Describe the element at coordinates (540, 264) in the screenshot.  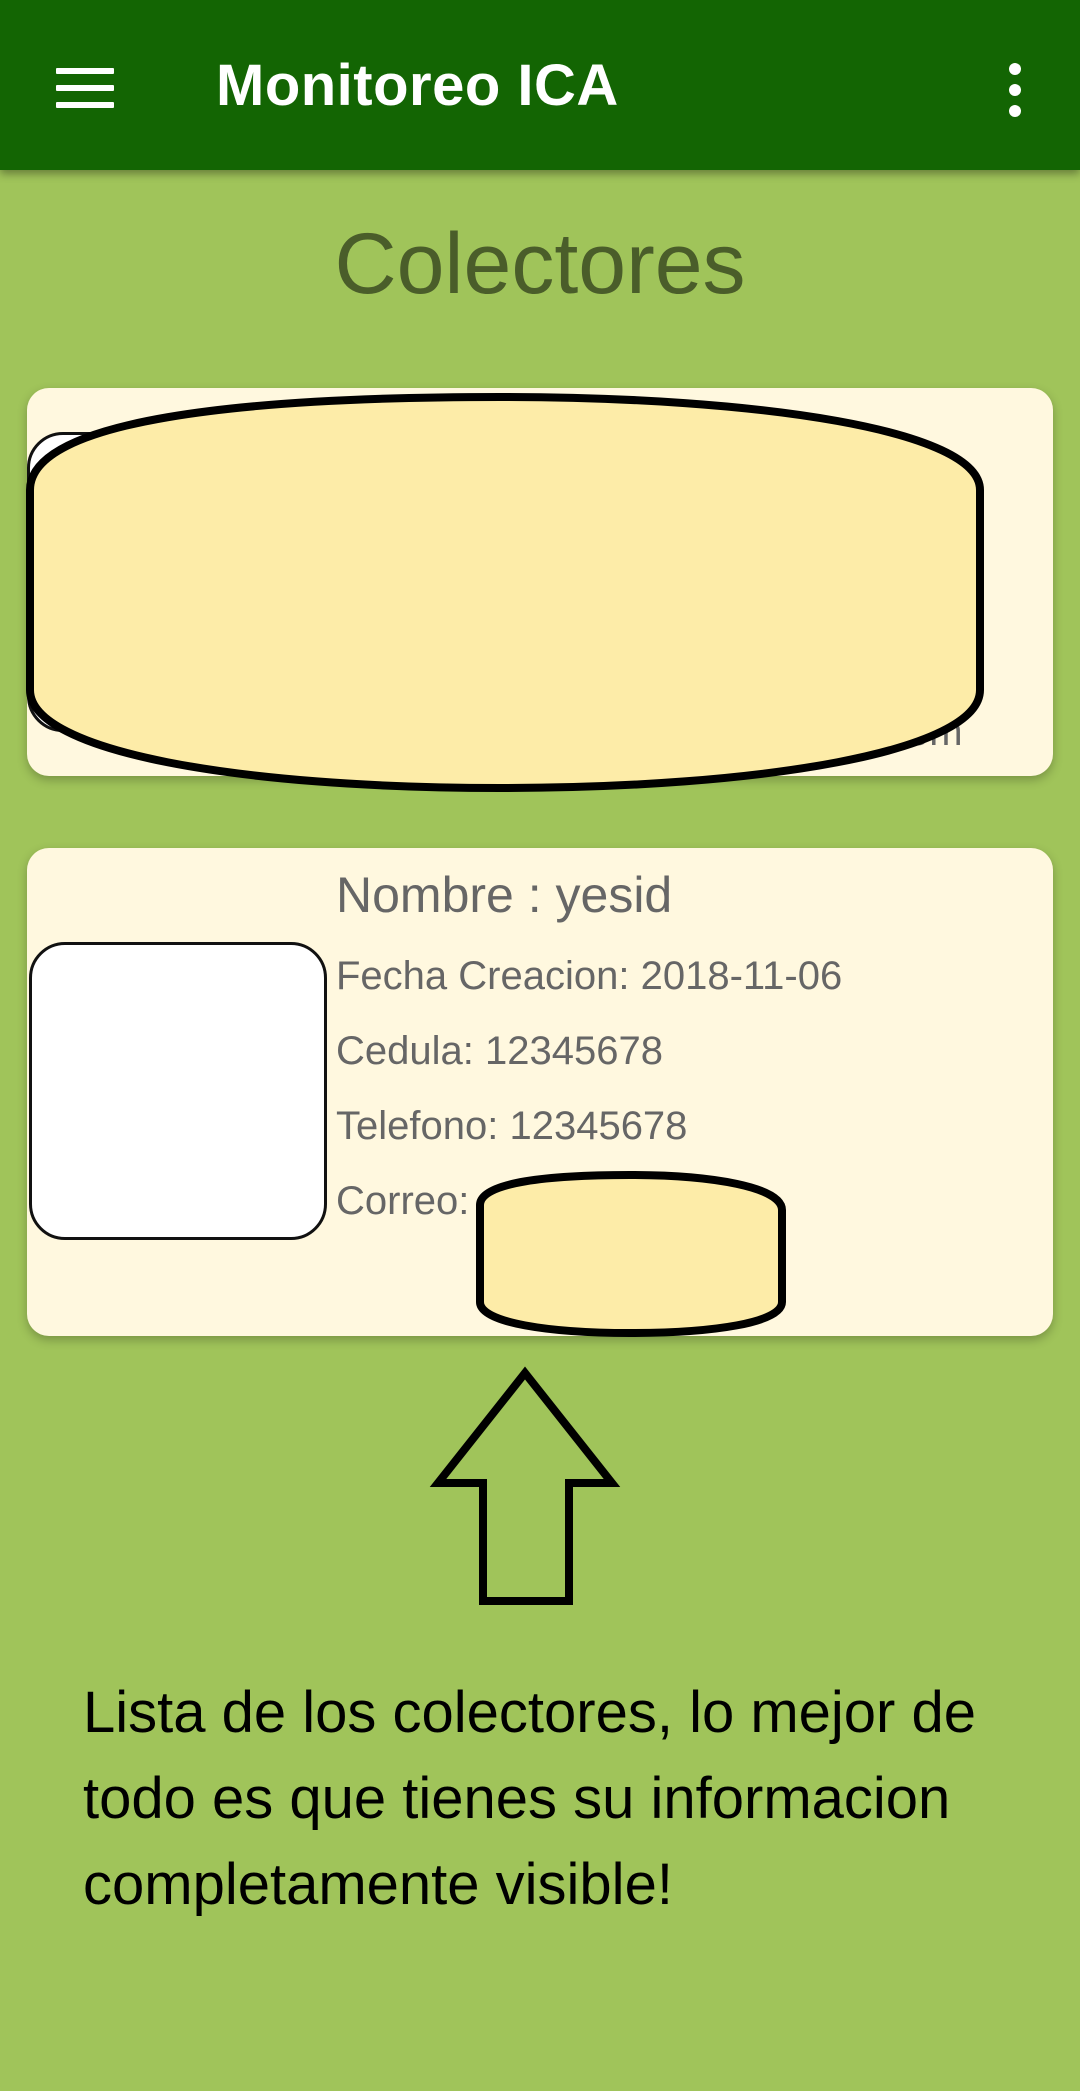
I see `page-title: Colectores` at that location.